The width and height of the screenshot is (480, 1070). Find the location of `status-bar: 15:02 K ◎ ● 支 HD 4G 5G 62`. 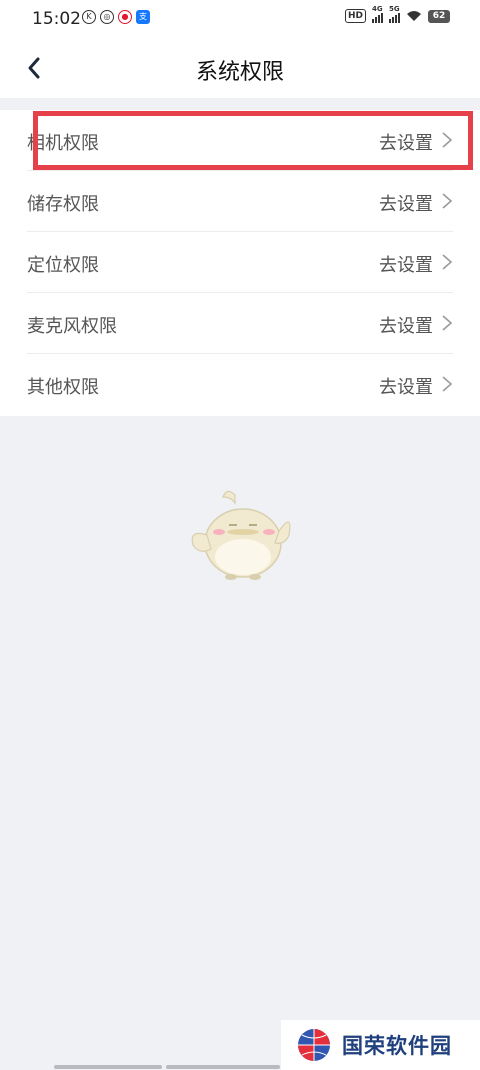

status-bar: 15:02 K ◎ ● 支 HD 4G 5G 62 is located at coordinates (240, 19).